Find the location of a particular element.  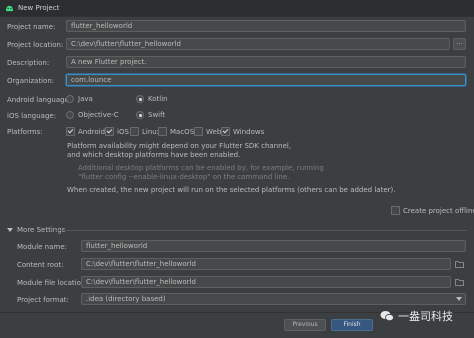

checkbox-ios: iOS is located at coordinates (117, 131).